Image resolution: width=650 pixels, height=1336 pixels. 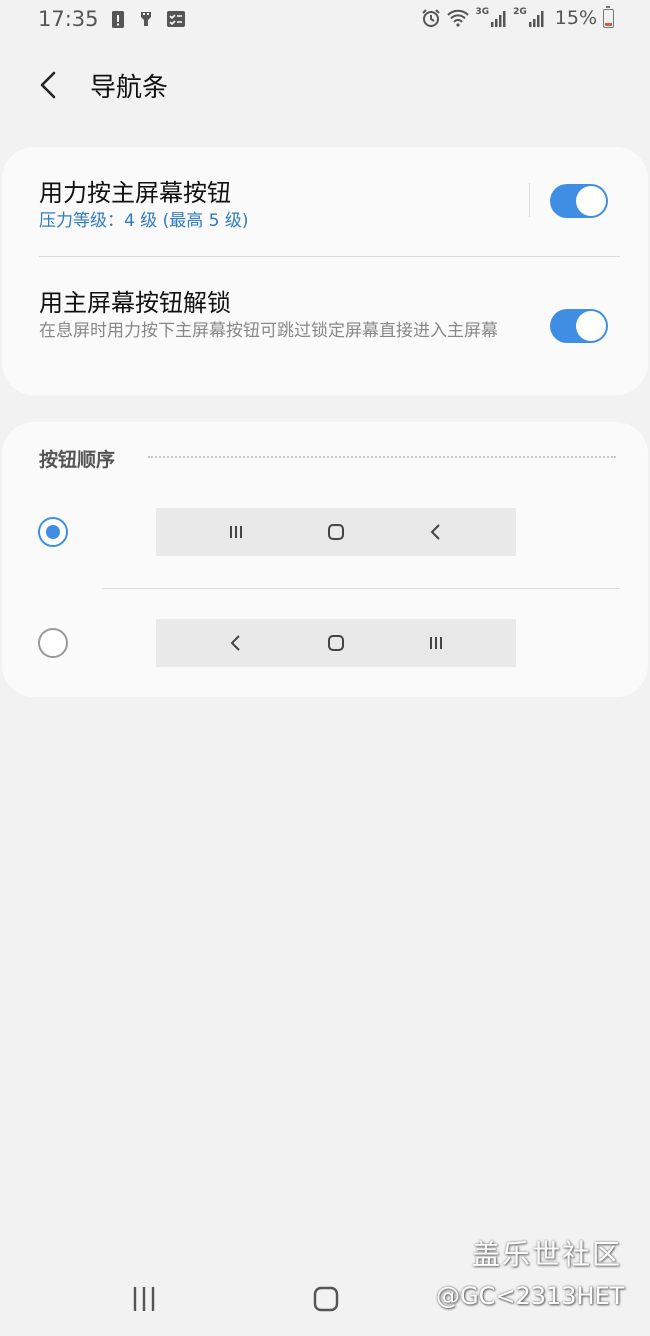 What do you see at coordinates (129, 88) in the screenshot?
I see `page-title: 导航条` at bounding box center [129, 88].